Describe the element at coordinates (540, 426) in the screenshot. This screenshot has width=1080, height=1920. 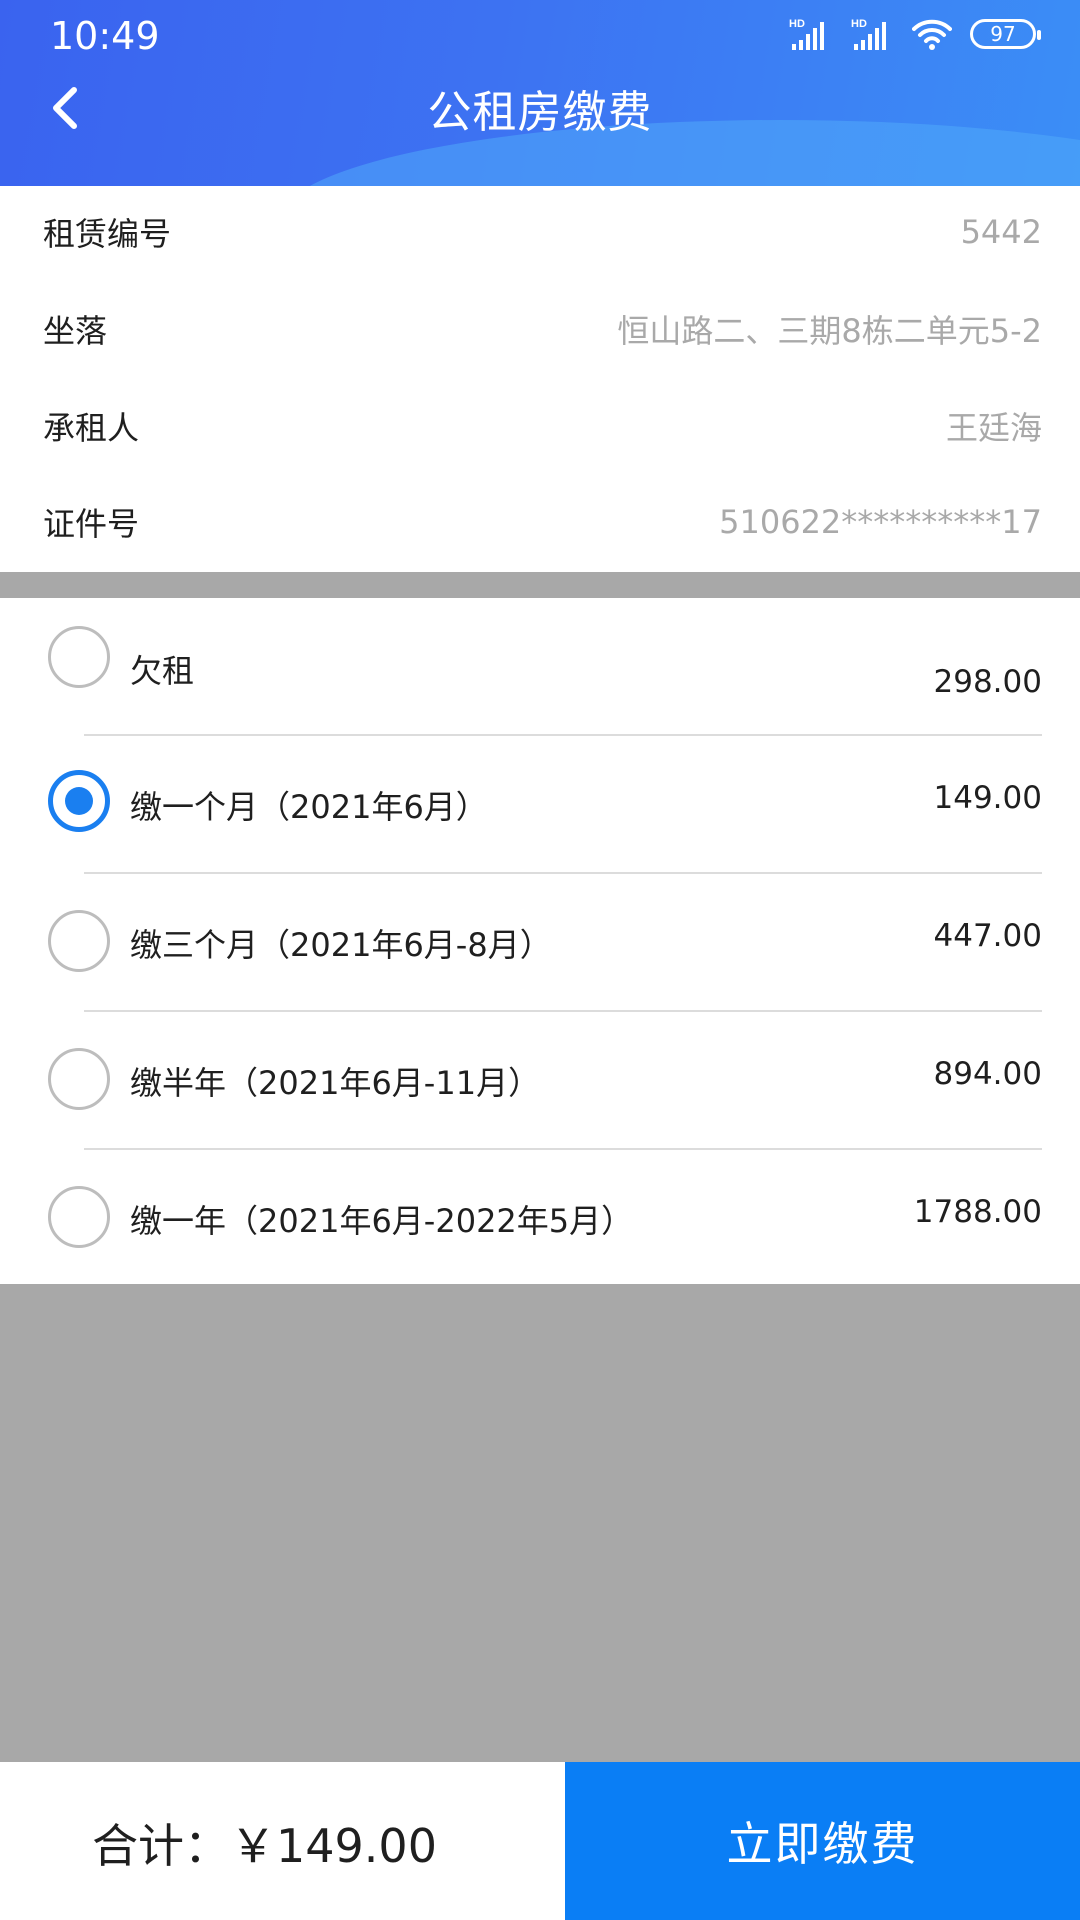
I see `info-row-tenant: 承租人 王廷海` at that location.